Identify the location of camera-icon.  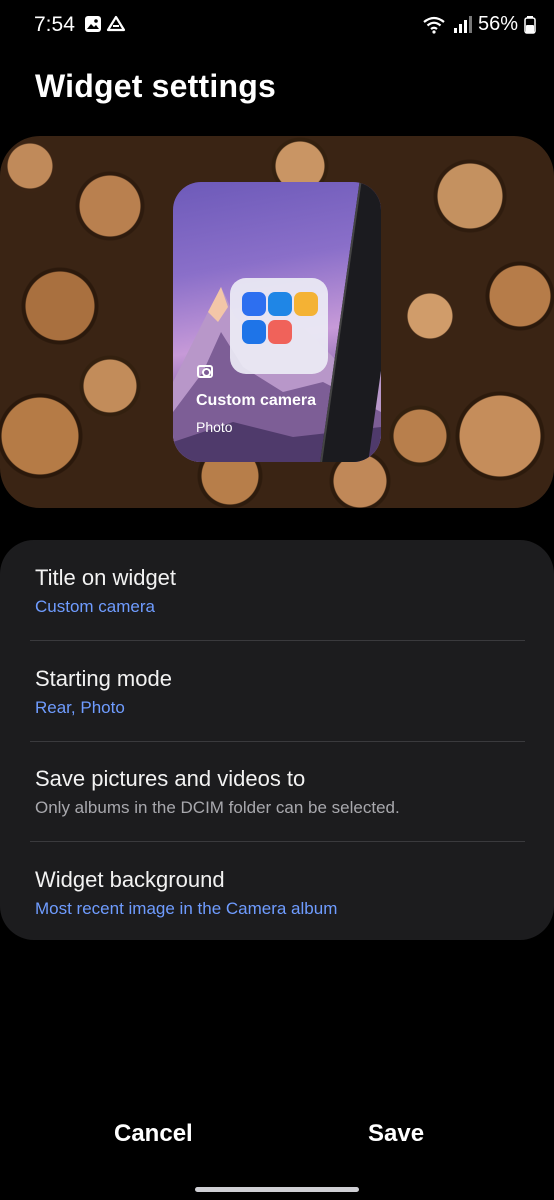
(205, 371).